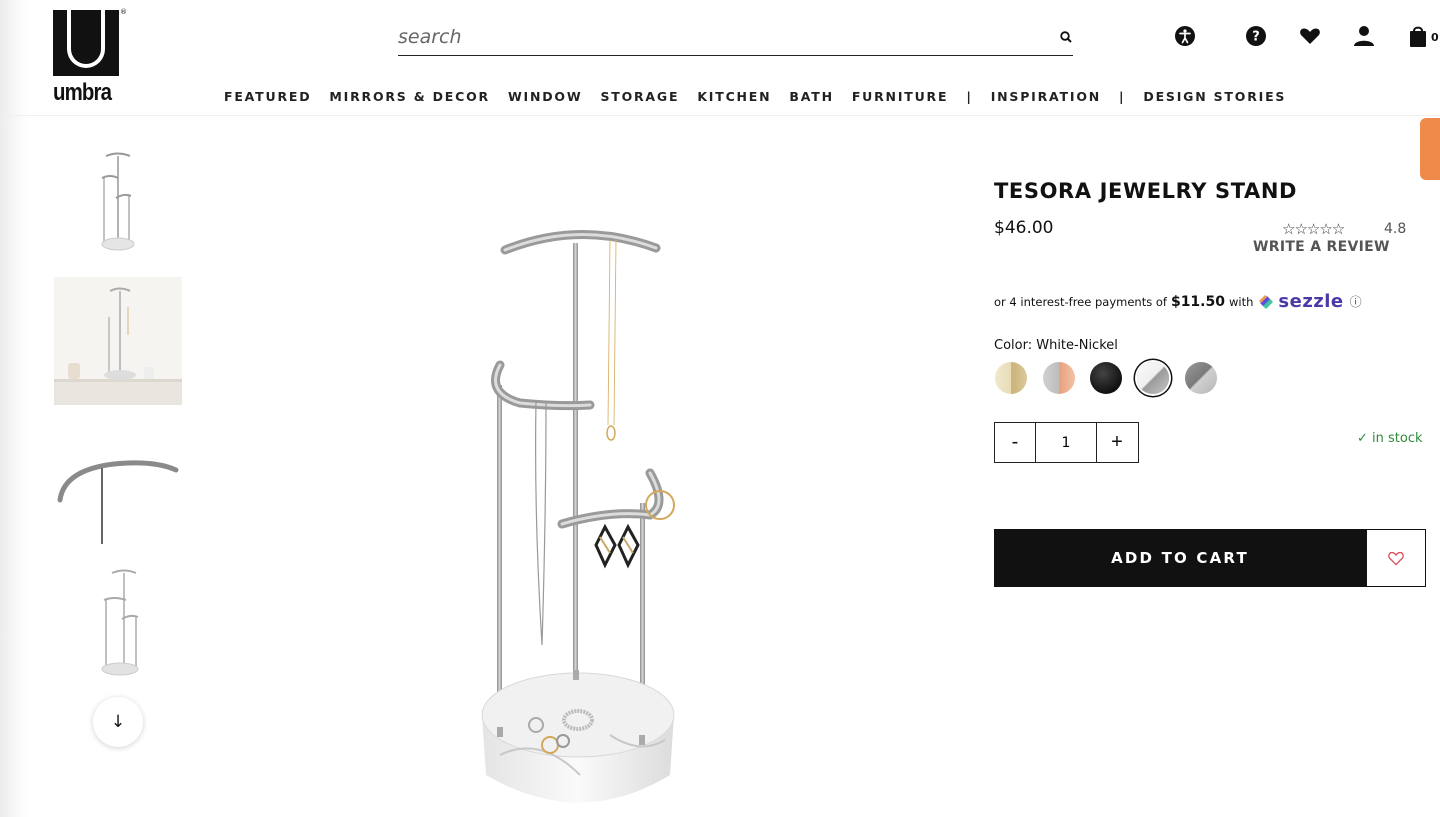  What do you see at coordinates (1056, 345) in the screenshot?
I see `color-label: Color: White-Nickel` at bounding box center [1056, 345].